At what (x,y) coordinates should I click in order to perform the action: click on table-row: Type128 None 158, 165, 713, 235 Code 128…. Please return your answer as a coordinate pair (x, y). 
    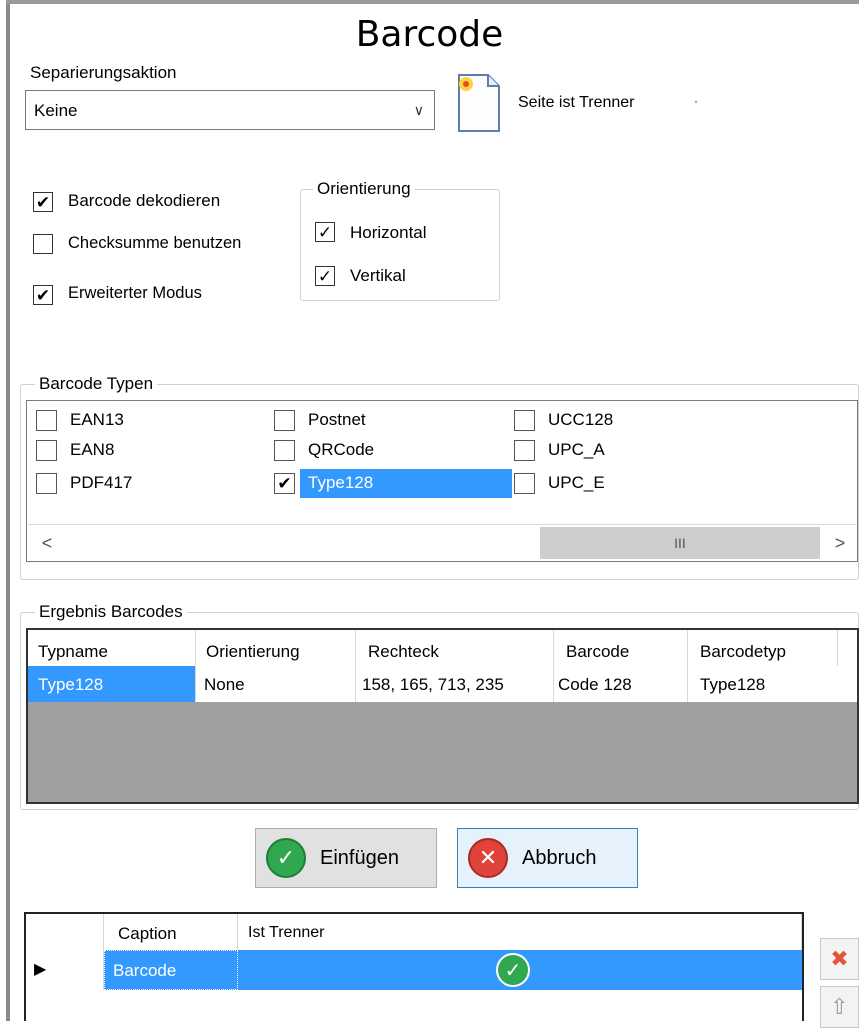
    Looking at the image, I should click on (442, 684).